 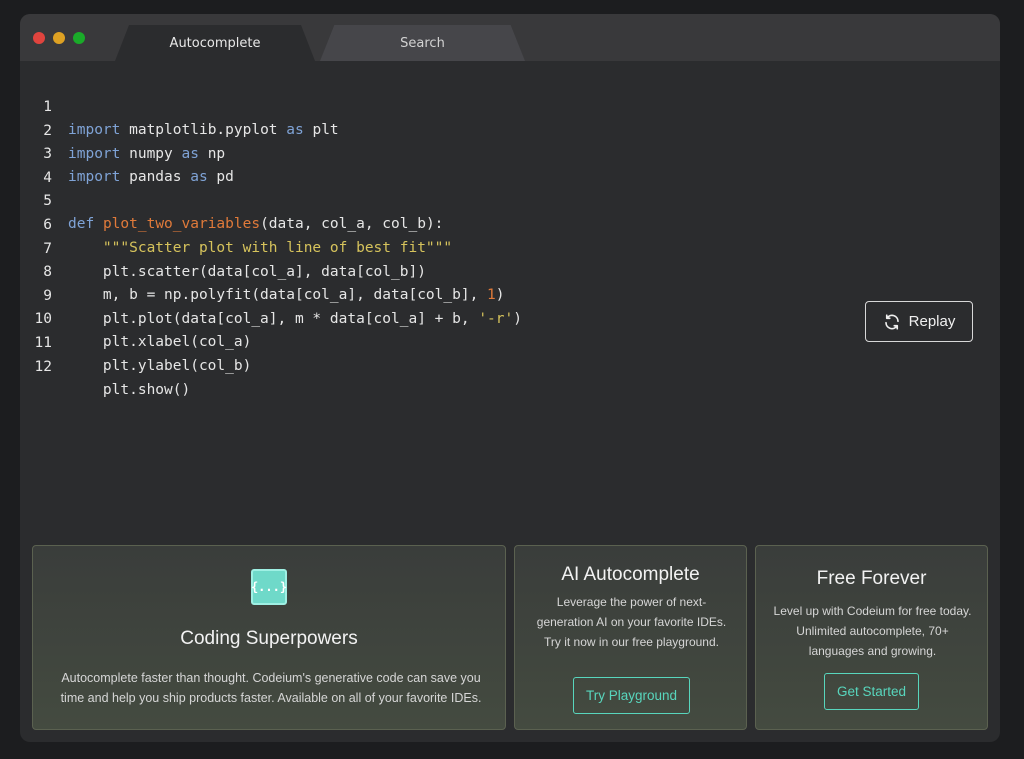 I want to click on replay-button: Replay, so click(x=919, y=321).